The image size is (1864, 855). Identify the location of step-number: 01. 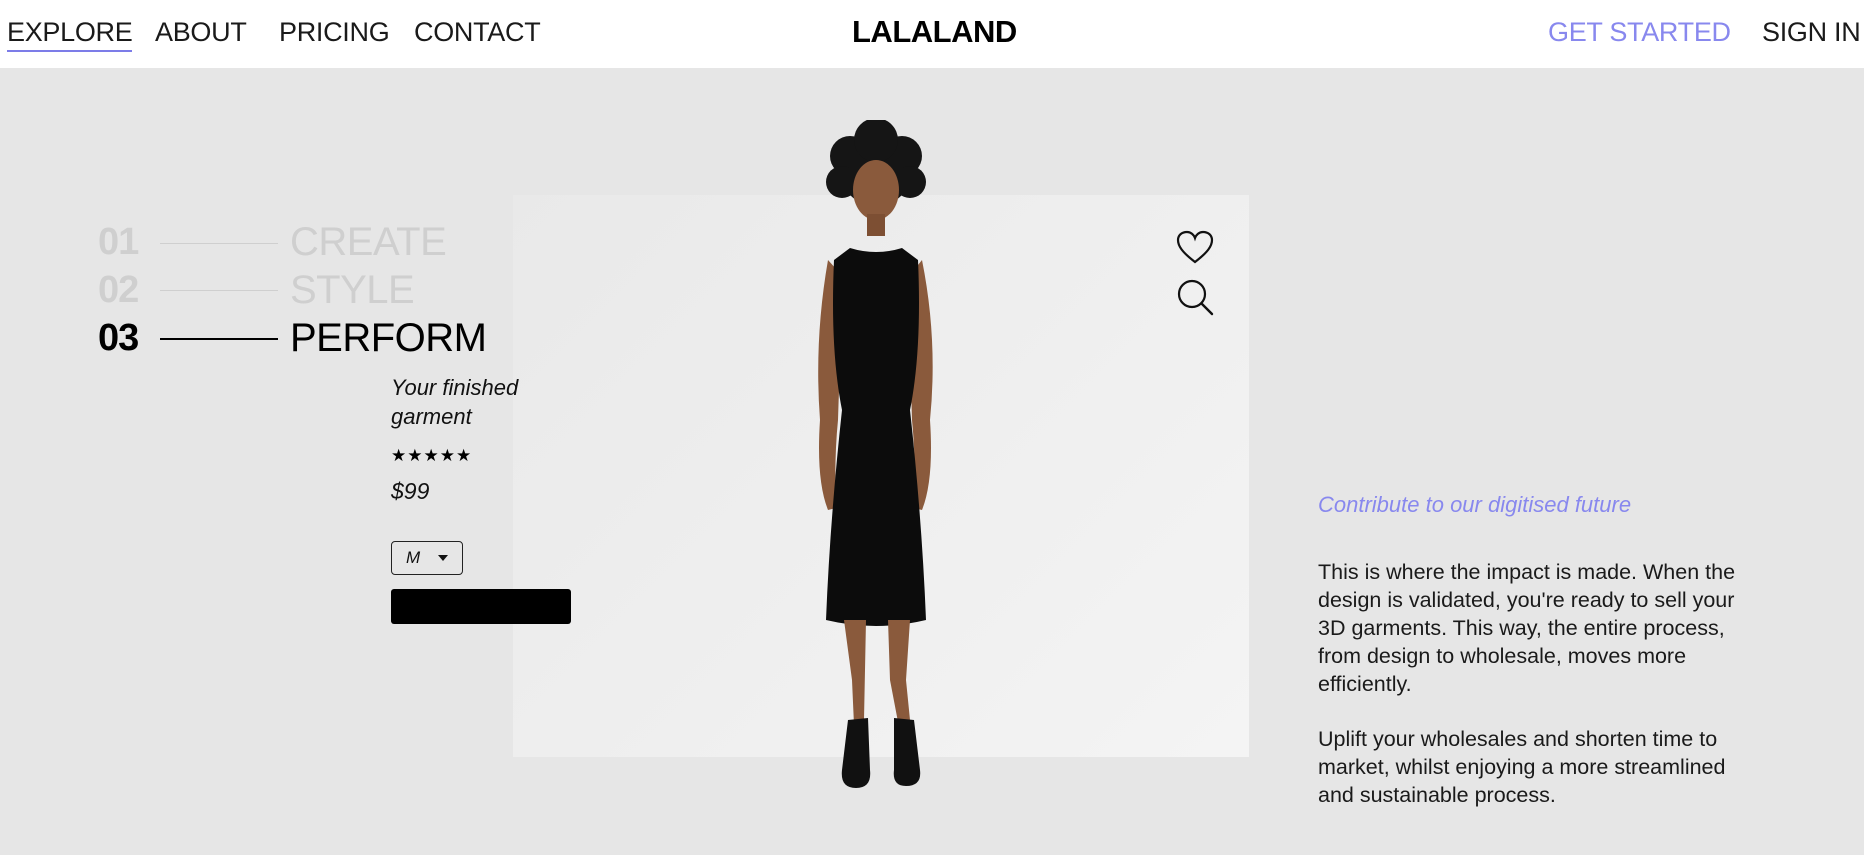
(118, 242).